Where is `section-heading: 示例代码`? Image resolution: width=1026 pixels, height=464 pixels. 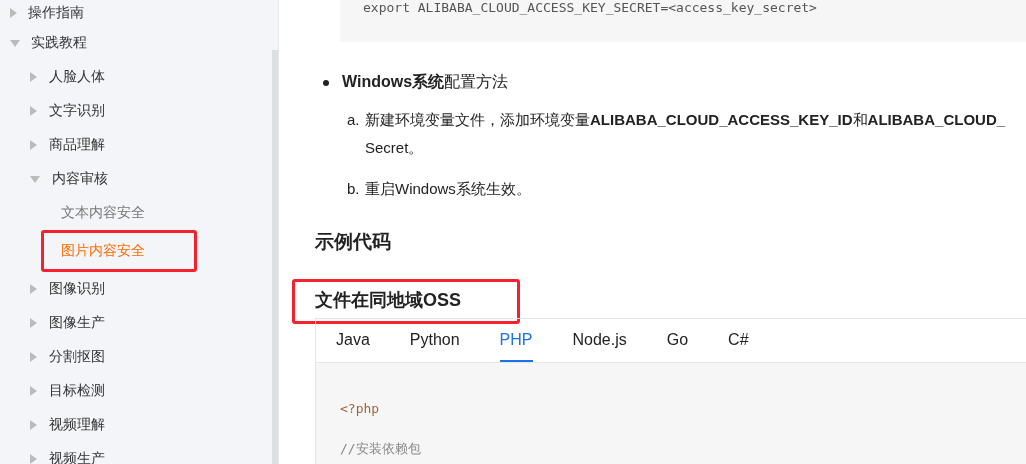 section-heading: 示例代码 is located at coordinates (353, 242).